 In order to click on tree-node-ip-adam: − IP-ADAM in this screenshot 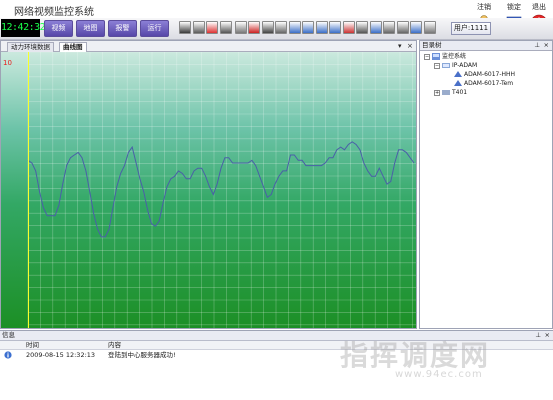, I will do `click(455, 65)`.